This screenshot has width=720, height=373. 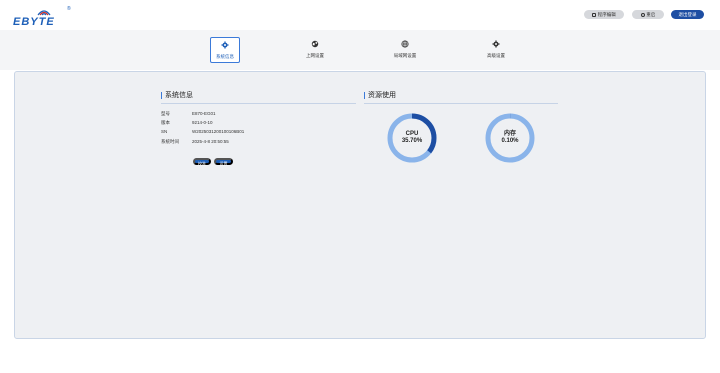 What do you see at coordinates (218, 131) in the screenshot?
I see `info-value-sn: W2025031200100106B01` at bounding box center [218, 131].